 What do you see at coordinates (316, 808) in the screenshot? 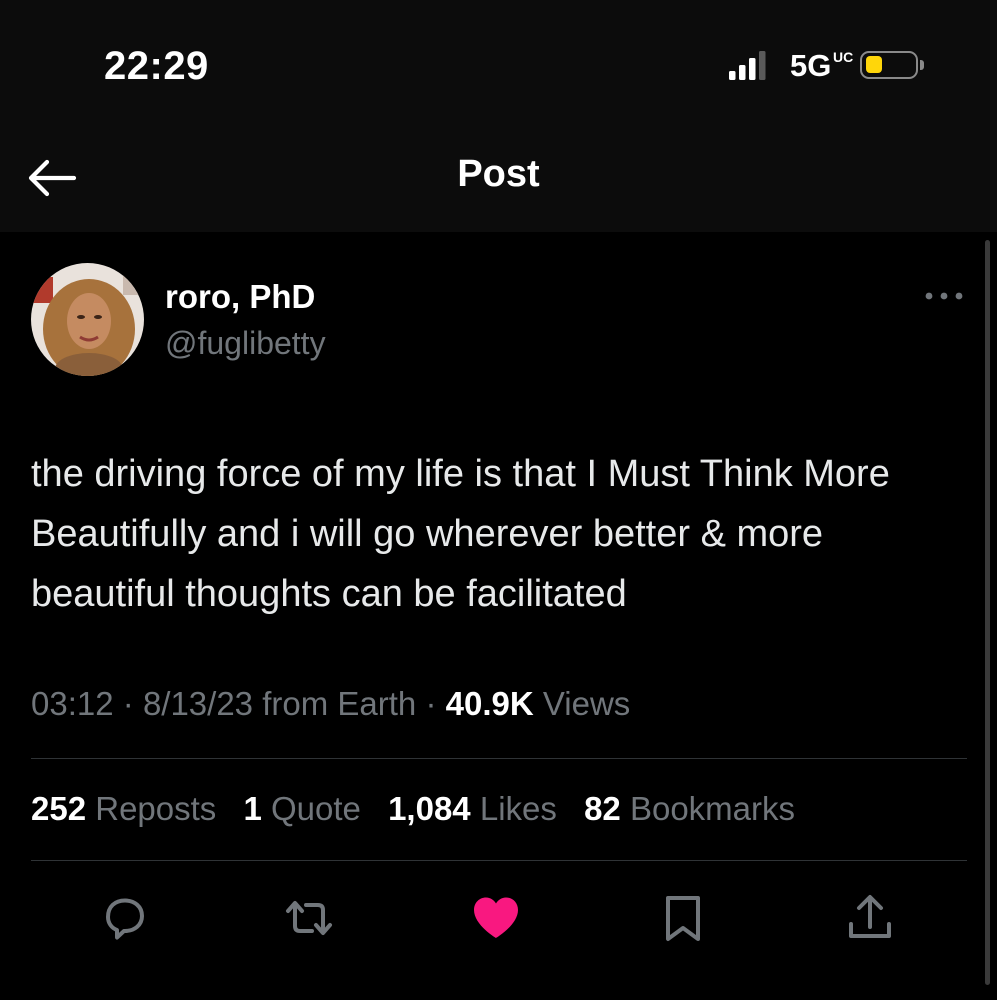
I see `quotes-label: Quote` at bounding box center [316, 808].